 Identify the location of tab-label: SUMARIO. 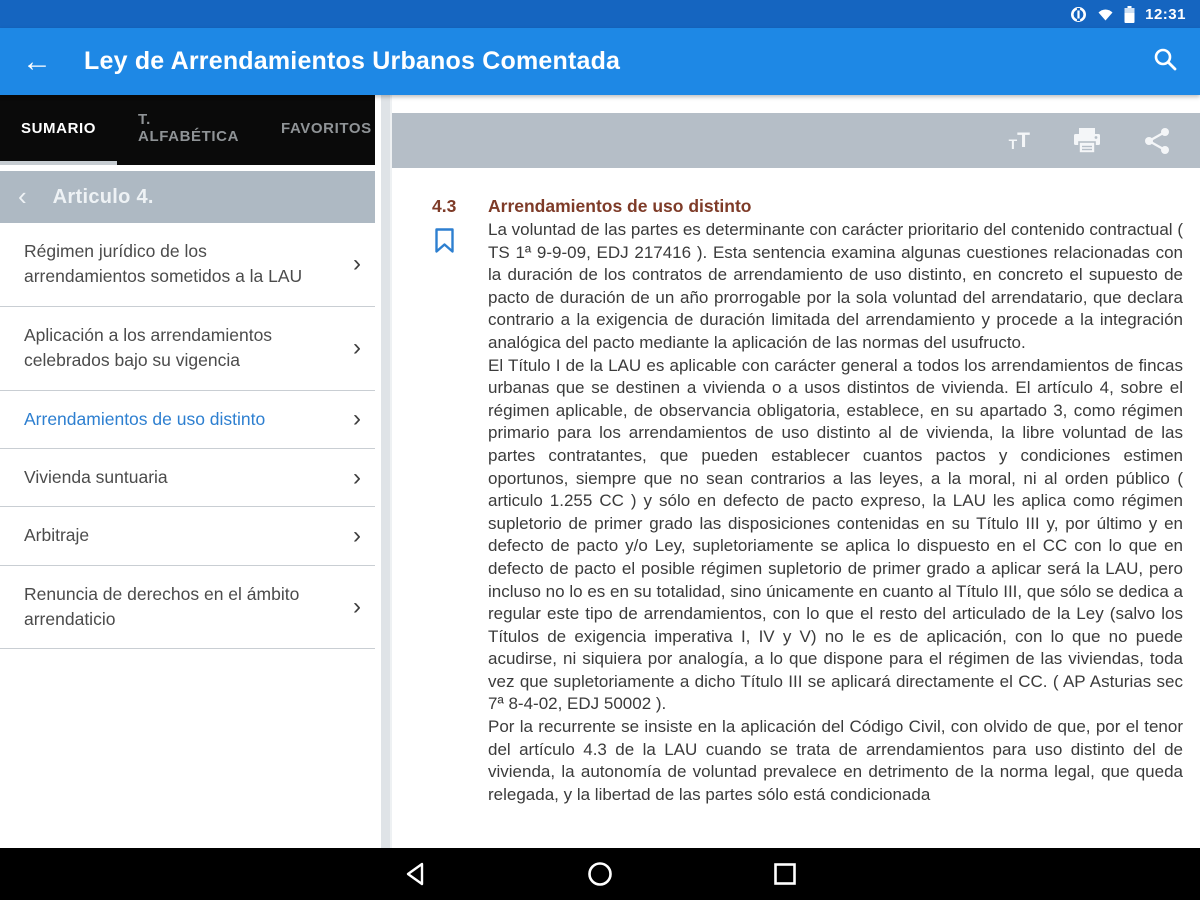
(59, 128).